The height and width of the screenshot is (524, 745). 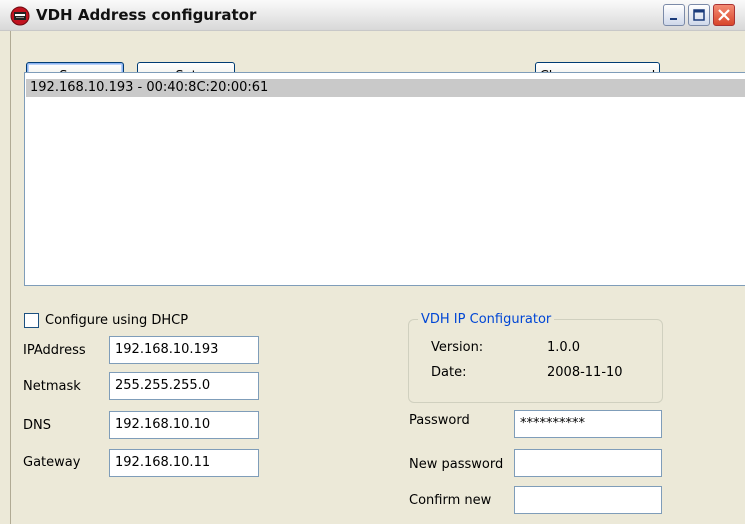 What do you see at coordinates (52, 462) in the screenshot?
I see `gateway-label: Gateway` at bounding box center [52, 462].